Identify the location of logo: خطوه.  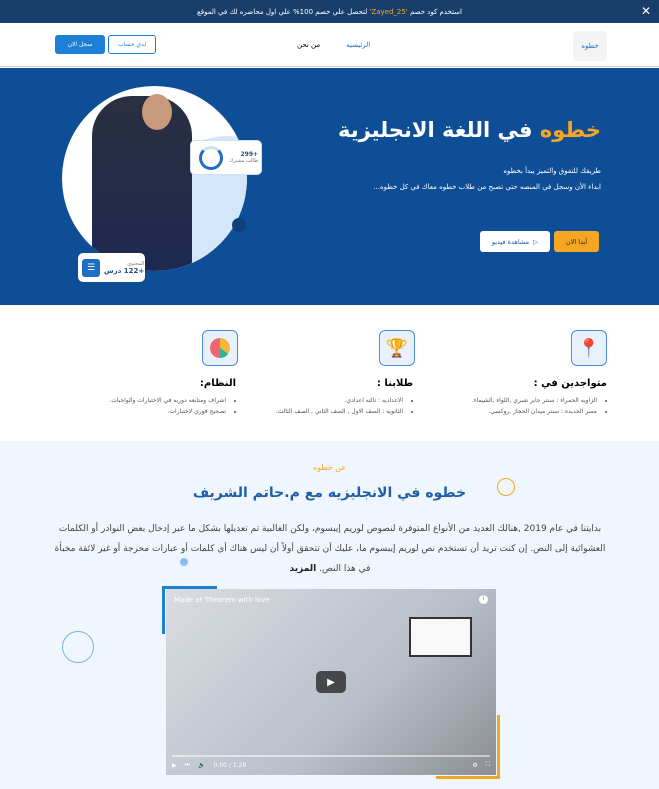
(590, 46).